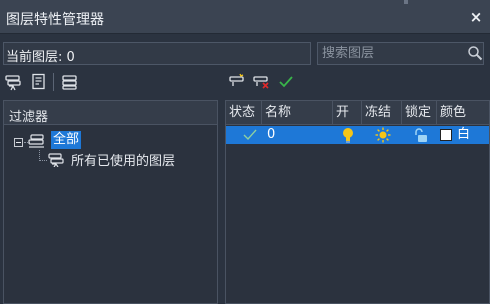  Describe the element at coordinates (39, 82) in the screenshot. I see `new-group-filter-icon` at that location.